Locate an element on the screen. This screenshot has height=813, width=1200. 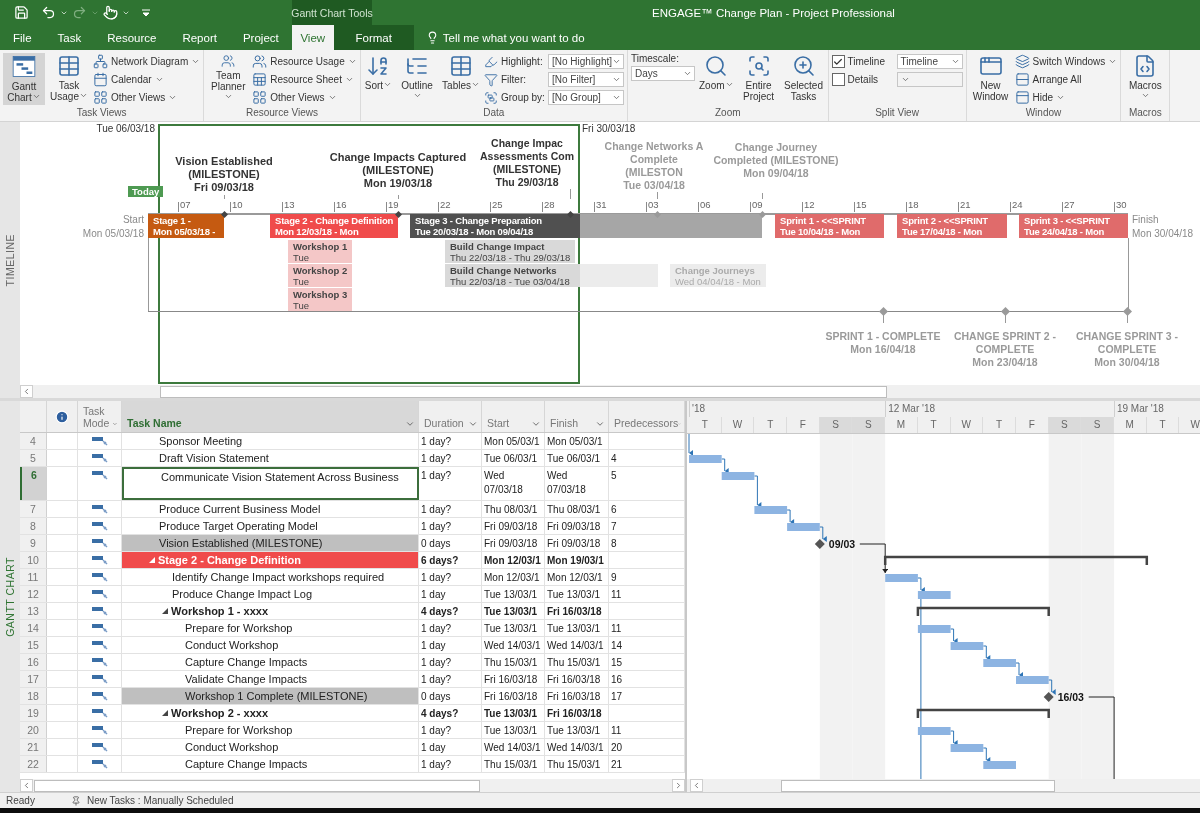
timeline-task: Workshop 3 Tue is located at coordinates (320, 299).